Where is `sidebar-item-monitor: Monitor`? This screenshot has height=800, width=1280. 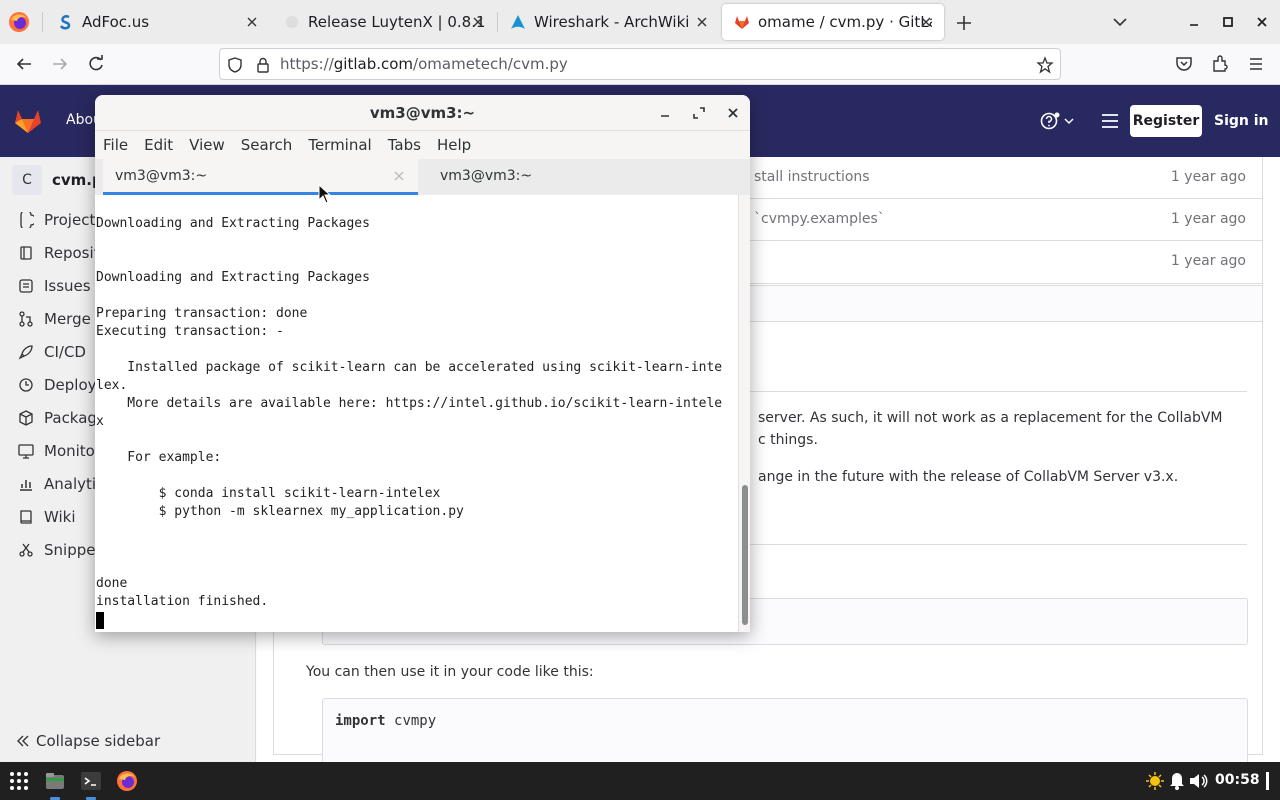
sidebar-item-monitor: Monitor is located at coordinates (59, 451).